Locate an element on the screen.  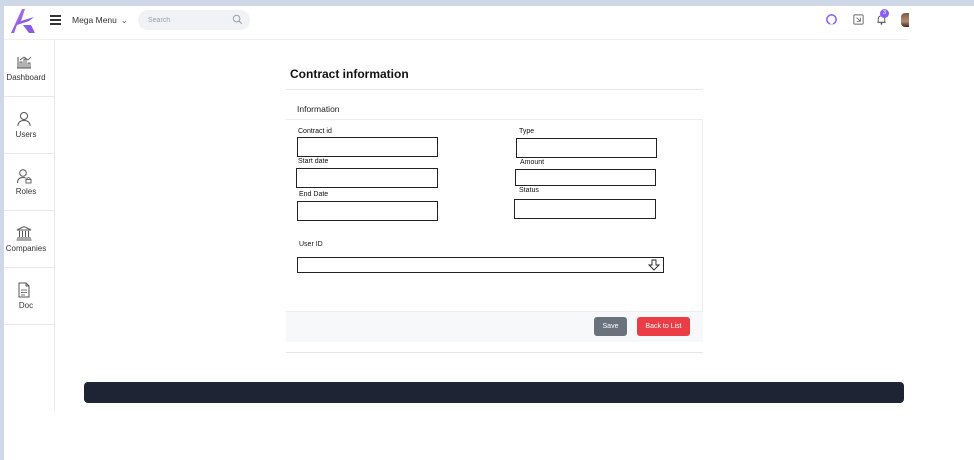
sidebar-item-label: Companies is located at coordinates (26, 248).